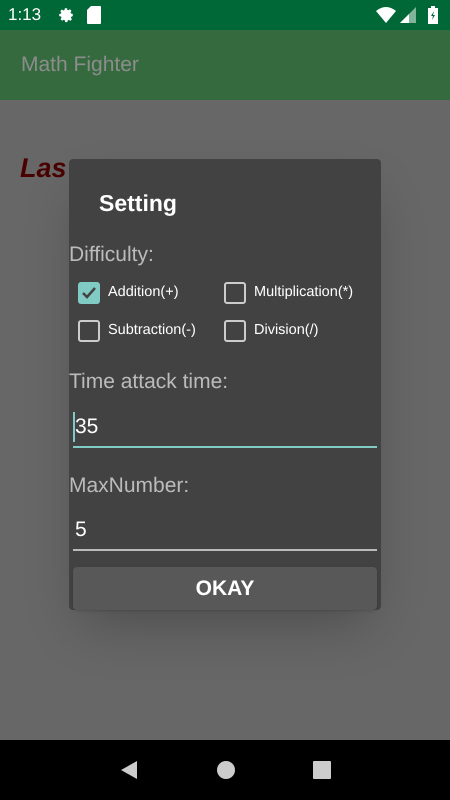 This screenshot has width=450, height=800. What do you see at coordinates (66, 15) in the screenshot?
I see `gear-icon` at bounding box center [66, 15].